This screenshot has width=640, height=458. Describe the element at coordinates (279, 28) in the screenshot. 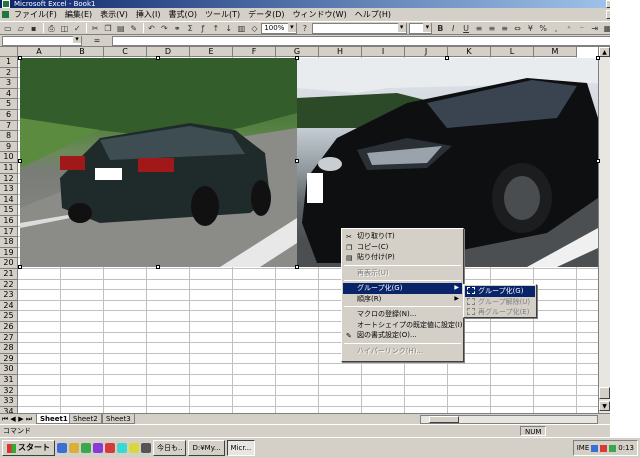

I see `zoom-select: 100%` at that location.